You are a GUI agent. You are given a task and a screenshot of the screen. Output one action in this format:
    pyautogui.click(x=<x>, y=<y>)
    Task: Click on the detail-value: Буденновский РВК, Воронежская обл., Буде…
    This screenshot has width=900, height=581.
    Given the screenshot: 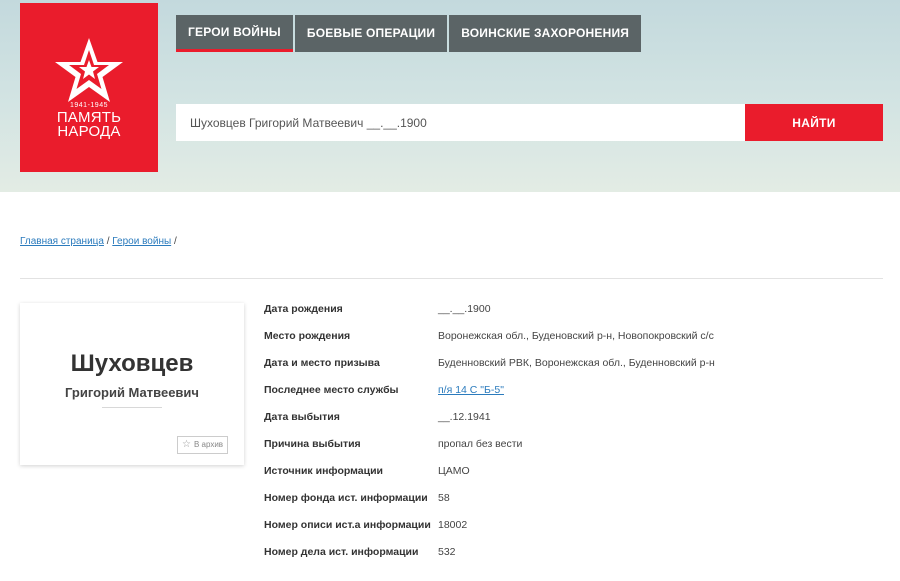 What is the action you would take?
    pyautogui.click(x=576, y=363)
    